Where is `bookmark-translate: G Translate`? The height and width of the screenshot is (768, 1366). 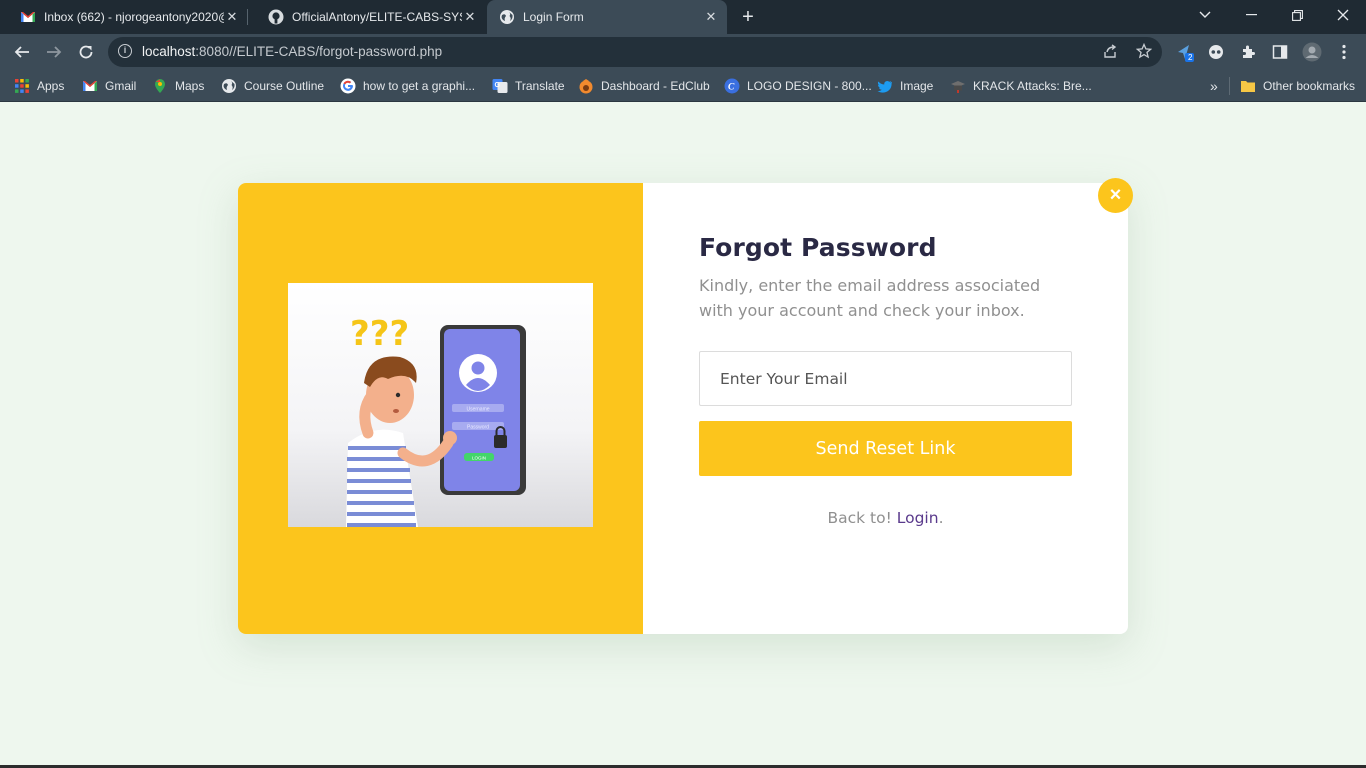 bookmark-translate: G Translate is located at coordinates (528, 86).